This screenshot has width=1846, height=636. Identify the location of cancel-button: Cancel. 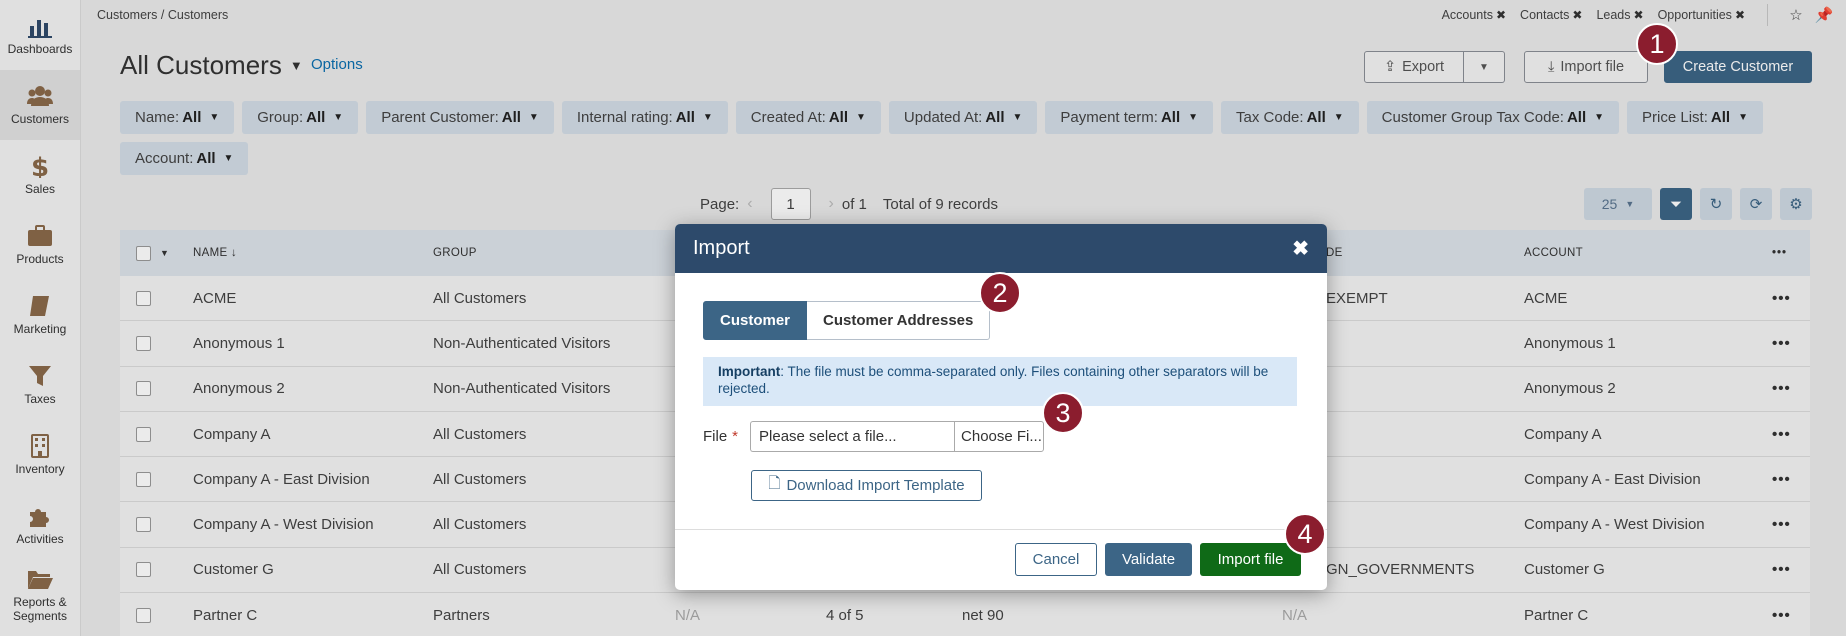
(1056, 559).